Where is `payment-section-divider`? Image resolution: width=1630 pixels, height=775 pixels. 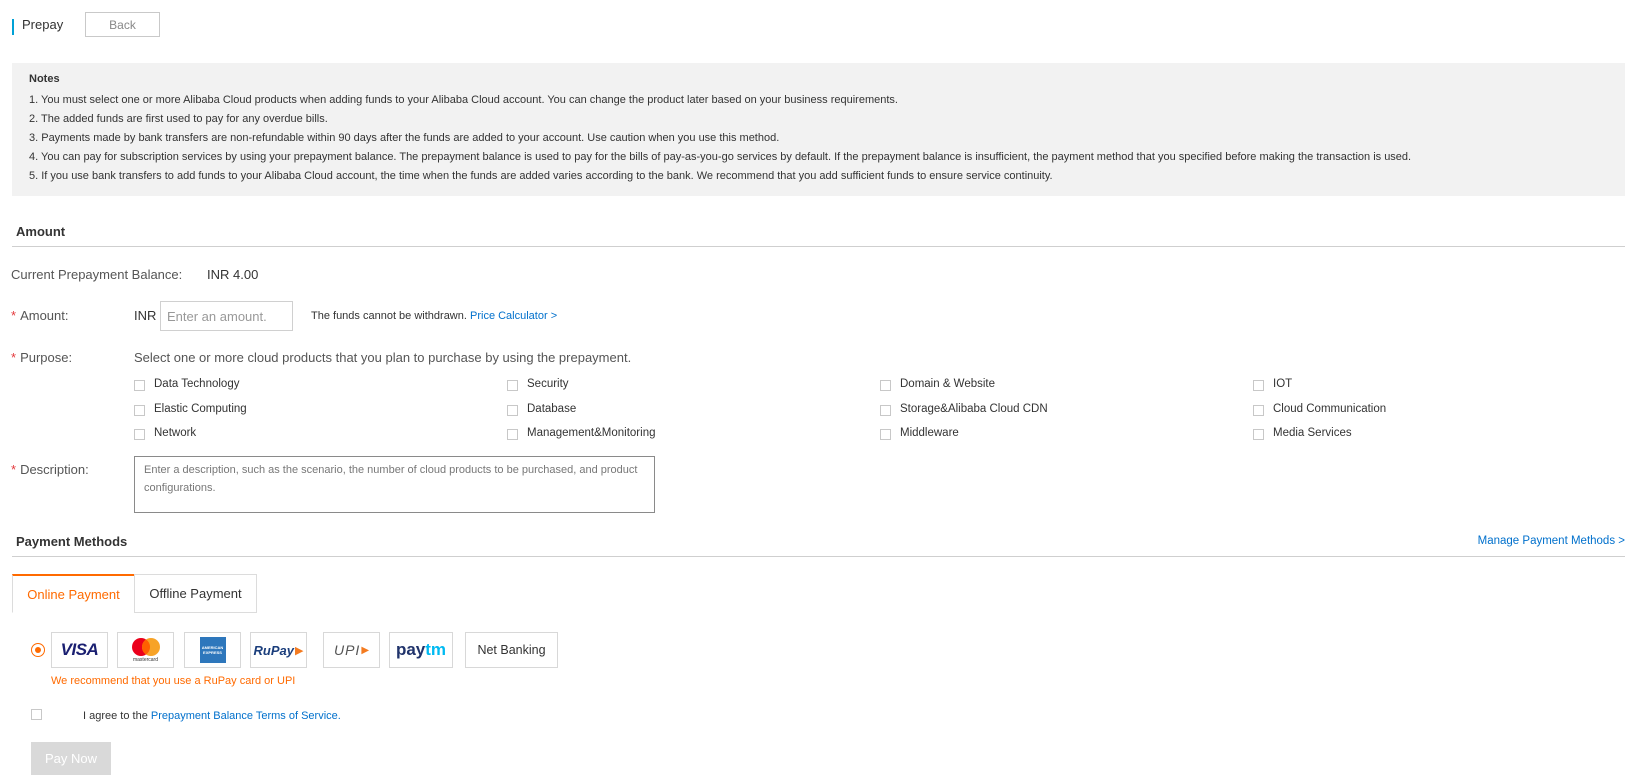
payment-section-divider is located at coordinates (818, 556).